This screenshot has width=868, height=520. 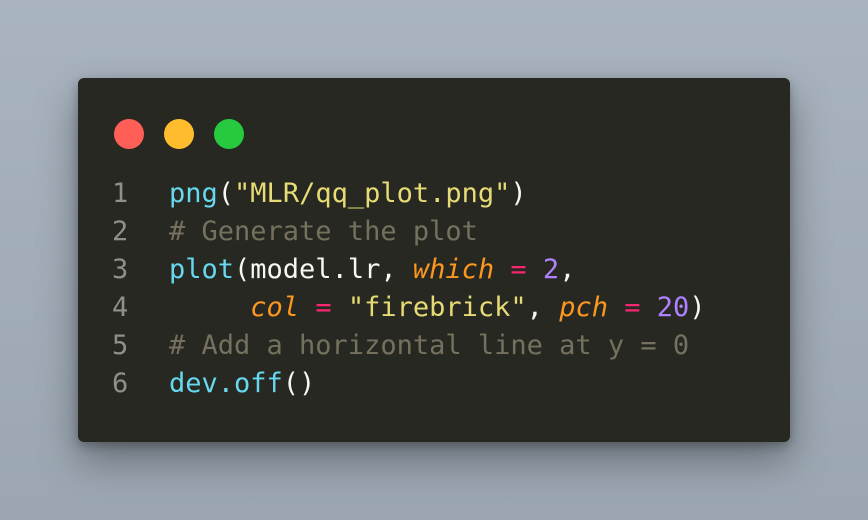 I want to click on close-button, so click(x=129, y=134).